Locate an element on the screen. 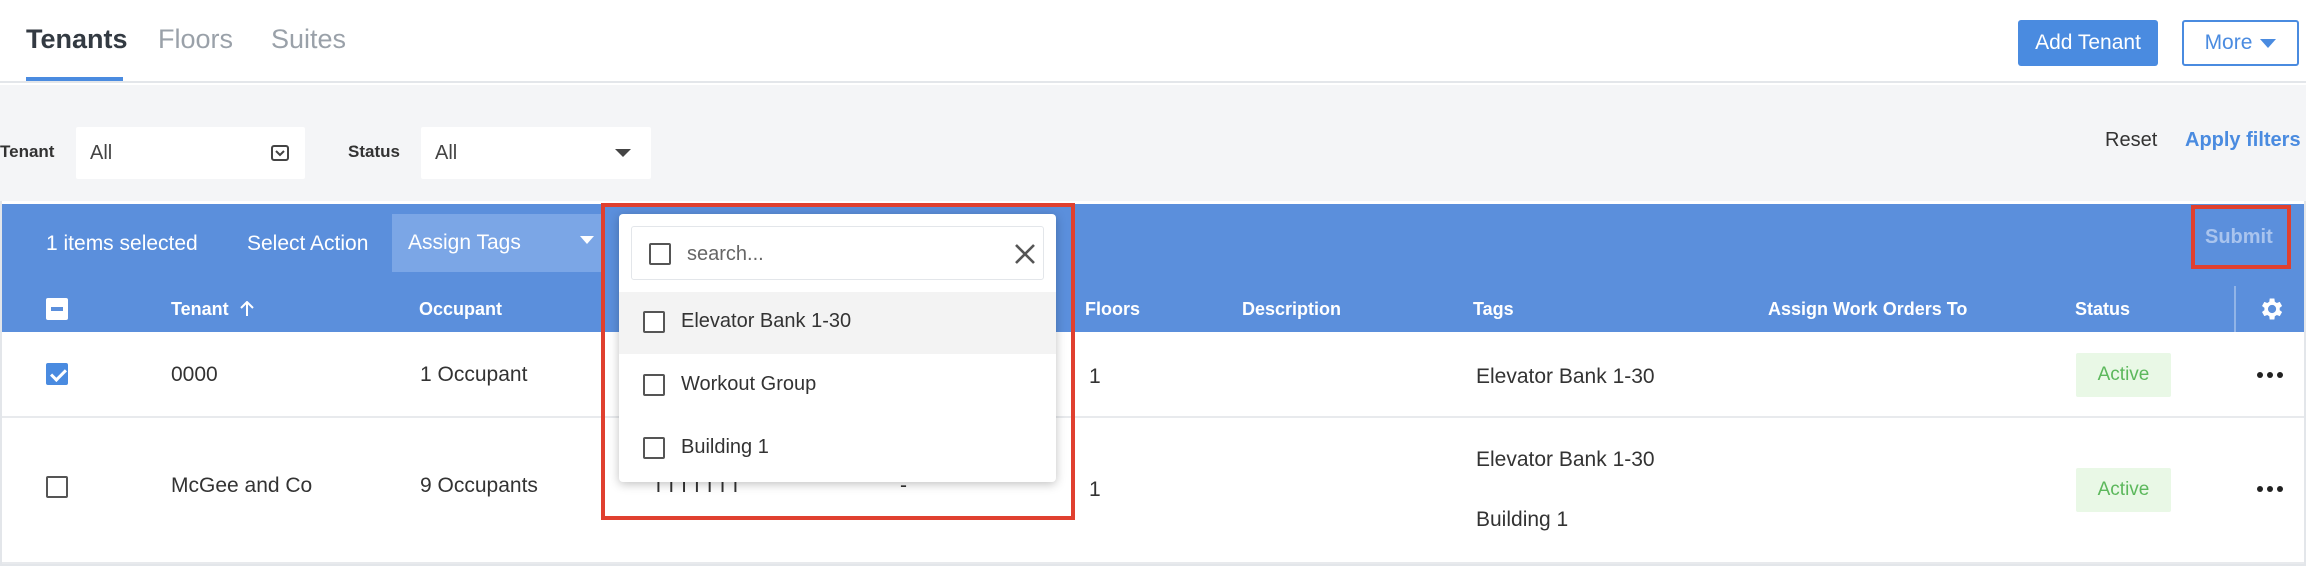 The height and width of the screenshot is (566, 2306). status-filter-label: Status is located at coordinates (374, 151).